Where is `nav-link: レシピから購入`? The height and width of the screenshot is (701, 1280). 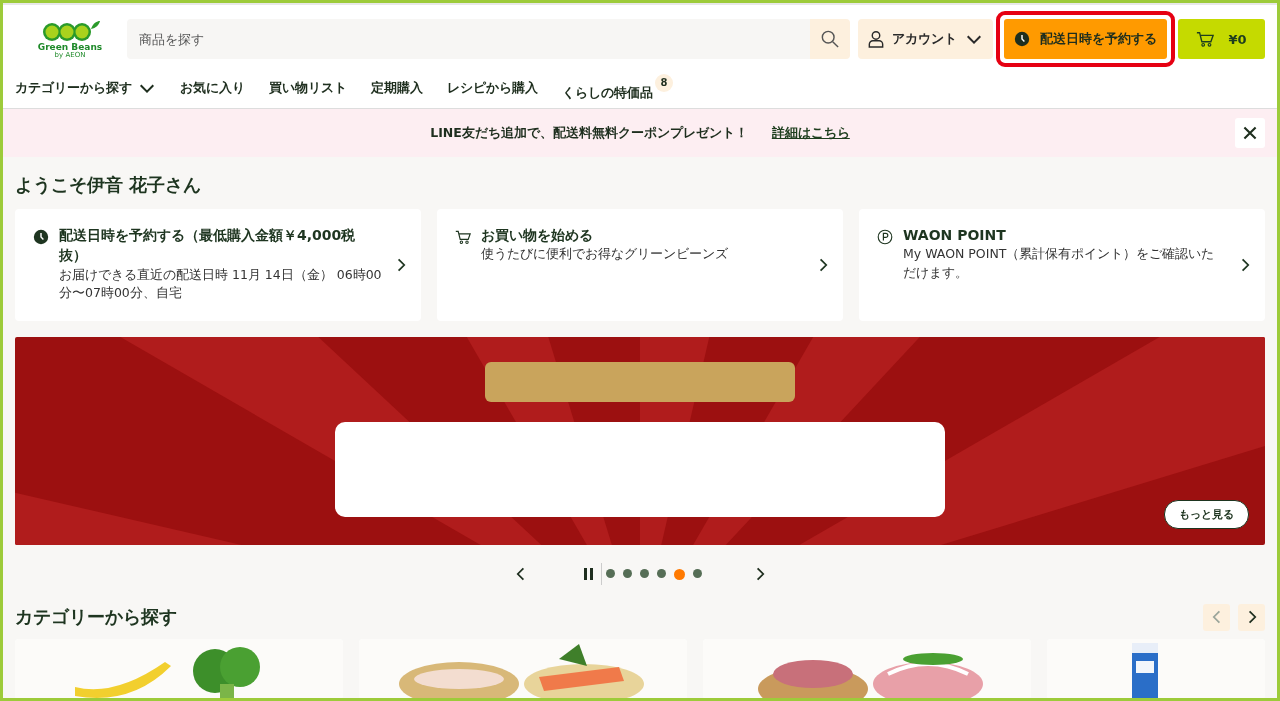 nav-link: レシピから購入 is located at coordinates (492, 87).